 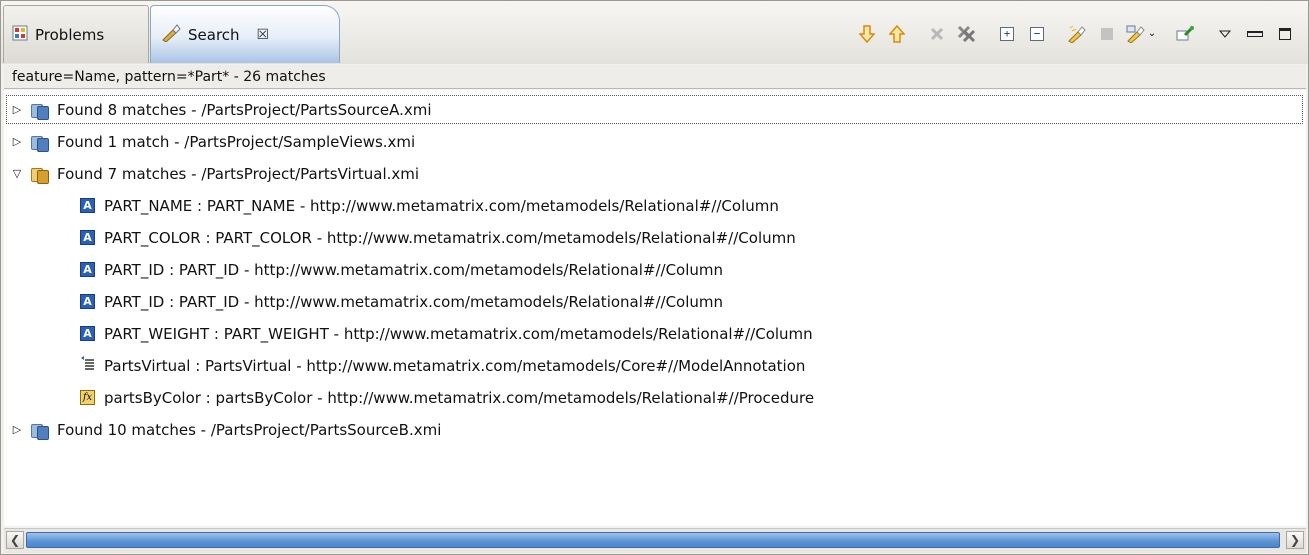 What do you see at coordinates (1037, 34) in the screenshot?
I see `collapse-all-icon: −` at bounding box center [1037, 34].